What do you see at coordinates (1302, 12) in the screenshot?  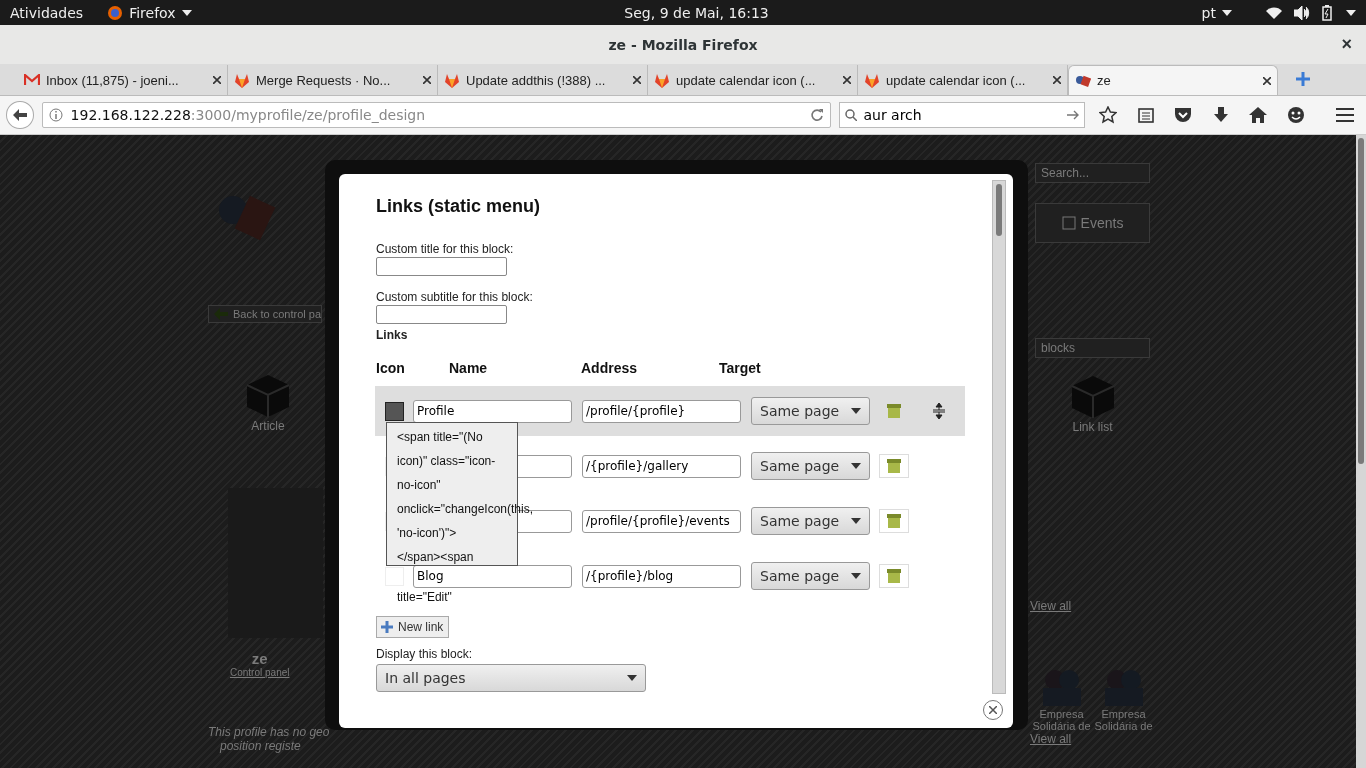 I see `volume-icon` at bounding box center [1302, 12].